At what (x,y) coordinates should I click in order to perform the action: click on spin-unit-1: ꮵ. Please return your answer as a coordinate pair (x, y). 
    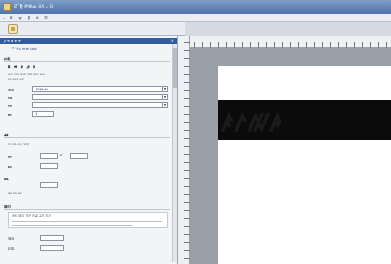
    Looking at the image, I should click on (61, 155).